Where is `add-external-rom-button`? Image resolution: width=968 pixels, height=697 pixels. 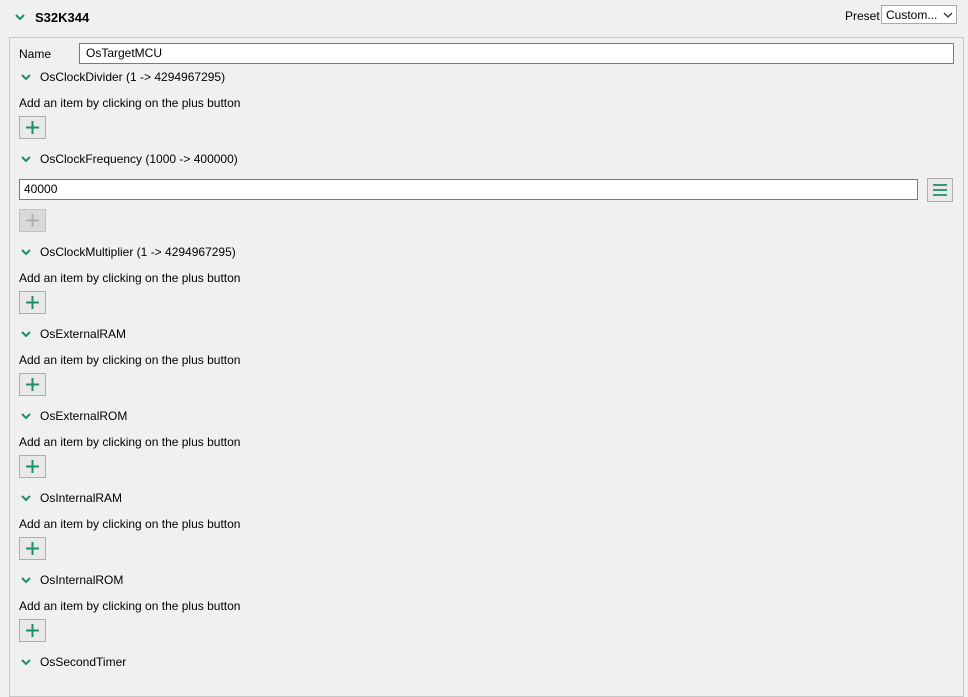 add-external-rom-button is located at coordinates (32, 466).